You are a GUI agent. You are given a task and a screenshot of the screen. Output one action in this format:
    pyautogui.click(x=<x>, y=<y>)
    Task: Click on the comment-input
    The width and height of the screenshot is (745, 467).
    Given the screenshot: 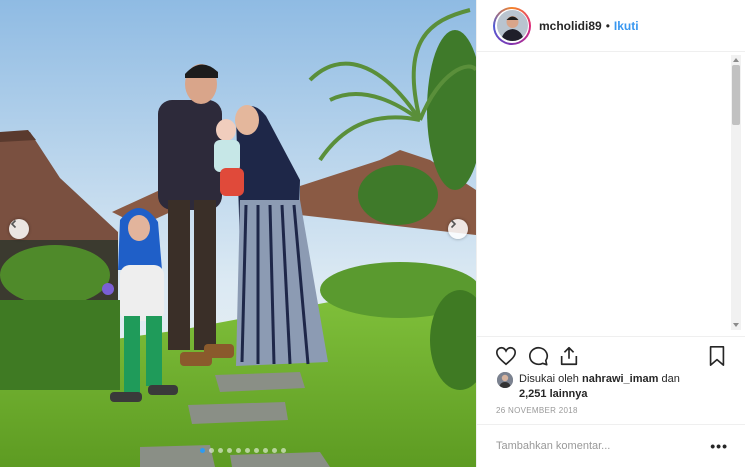 What is the action you would take?
    pyautogui.click(x=603, y=446)
    